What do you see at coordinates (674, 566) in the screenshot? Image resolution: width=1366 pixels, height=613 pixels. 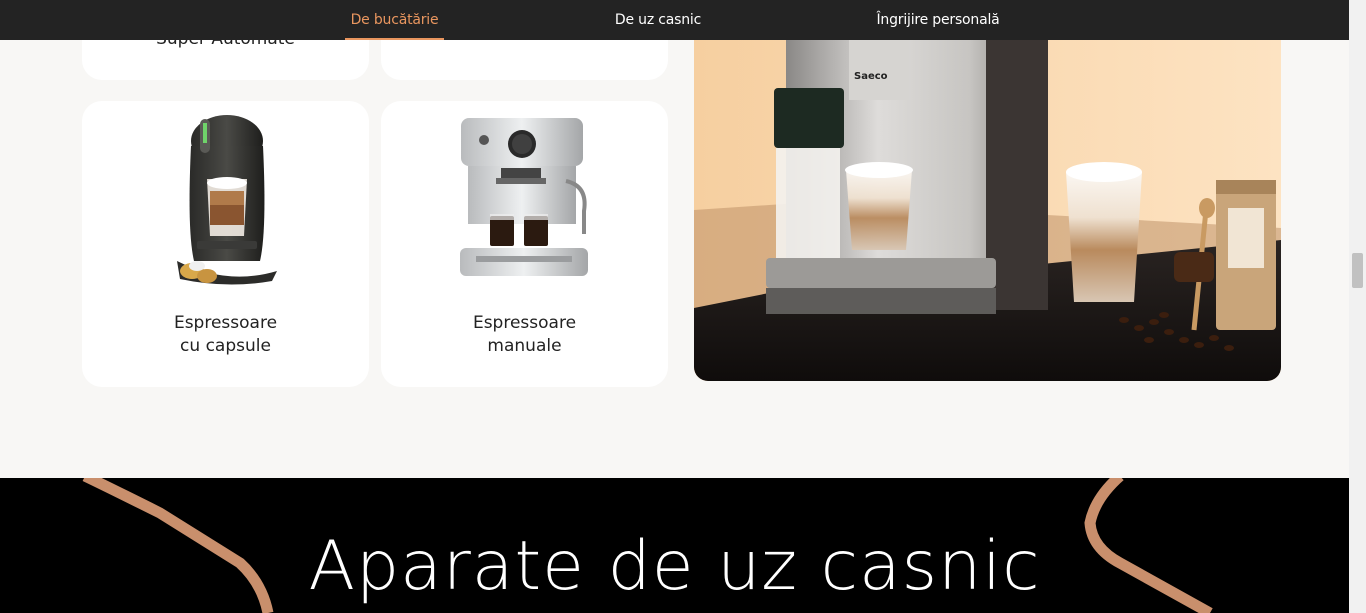 I see `section-title: Aparate de uz casnic` at bounding box center [674, 566].